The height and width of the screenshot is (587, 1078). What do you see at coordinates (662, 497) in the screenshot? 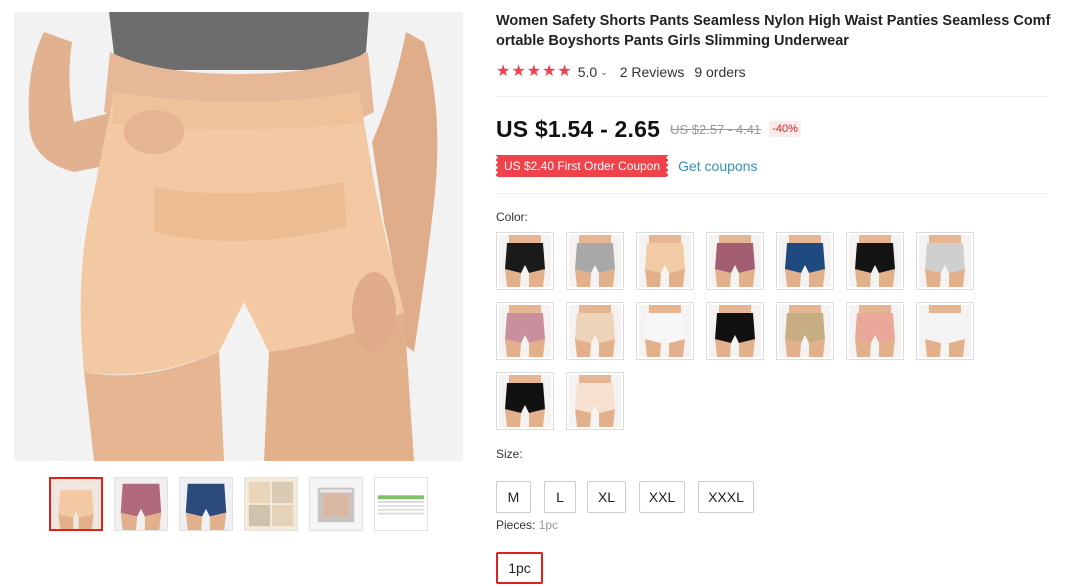
I see `size-option-xxl: XXL` at bounding box center [662, 497].